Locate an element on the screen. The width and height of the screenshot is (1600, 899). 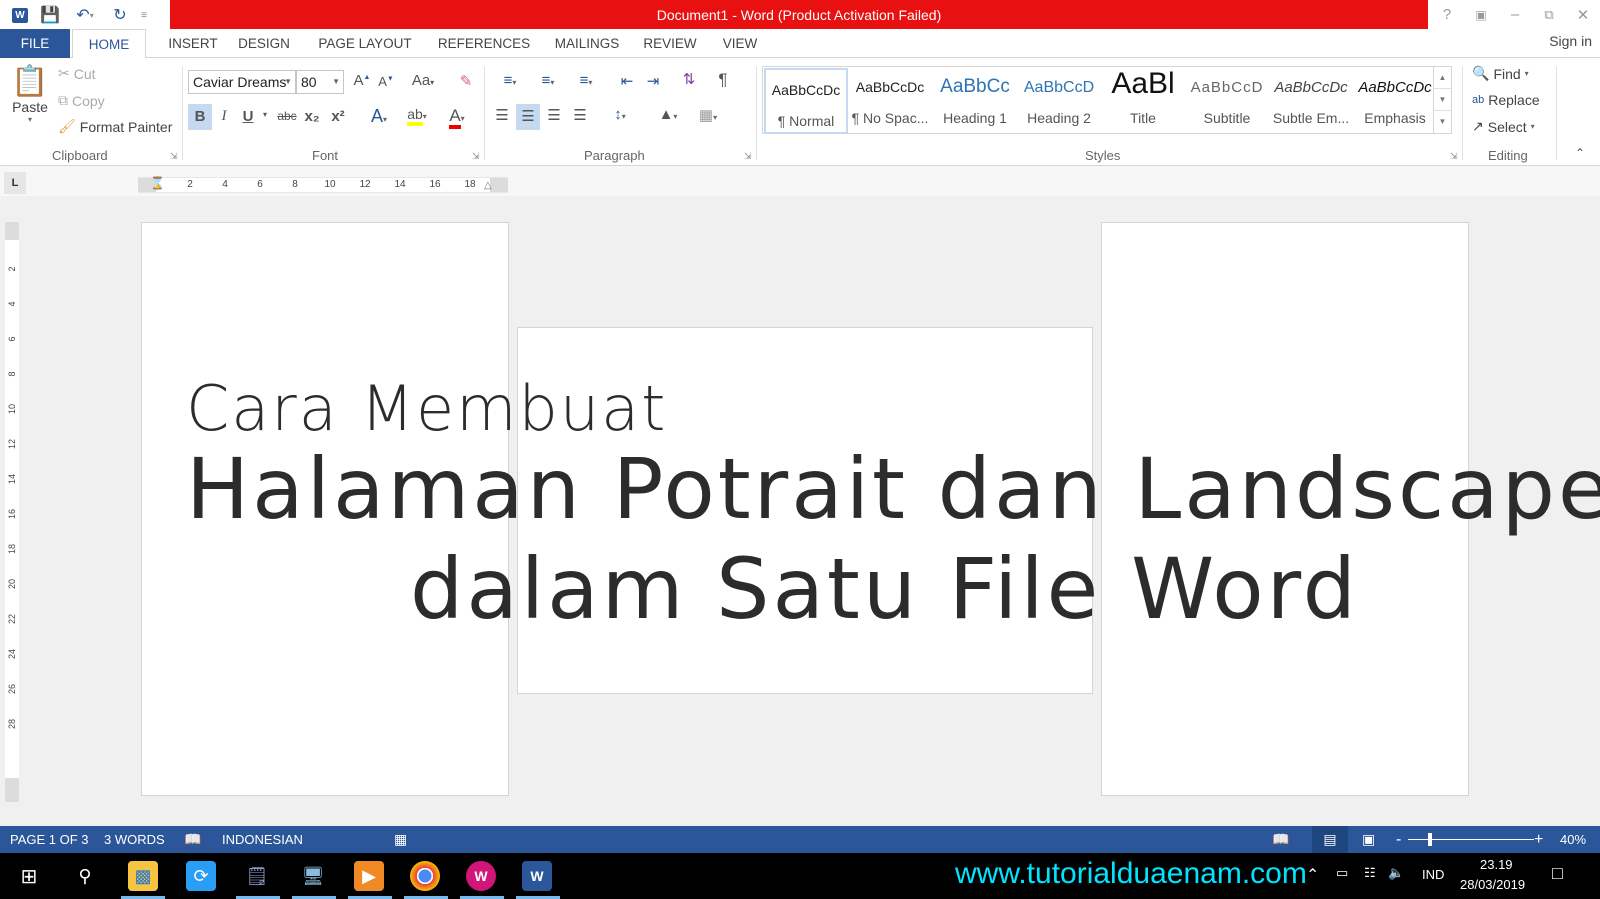
clock-time: 23.19 is located at coordinates (1496, 864).